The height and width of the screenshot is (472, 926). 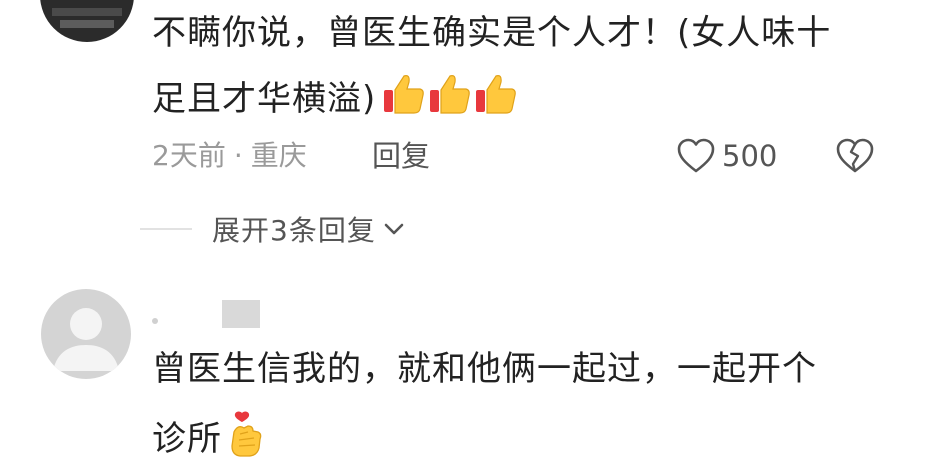 I want to click on finger-heart-emoji, so click(x=246, y=441).